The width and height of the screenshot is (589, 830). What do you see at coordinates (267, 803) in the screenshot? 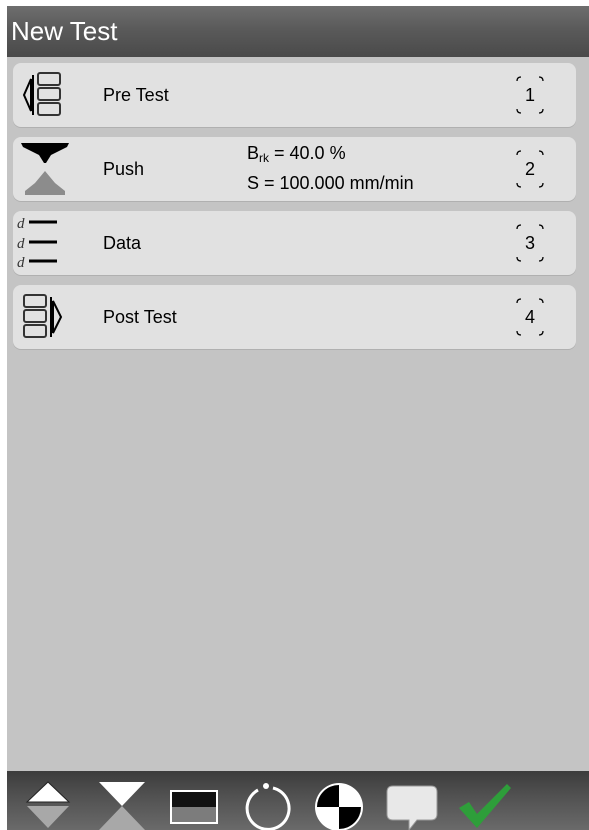
I see `refresh-circle-icon` at bounding box center [267, 803].